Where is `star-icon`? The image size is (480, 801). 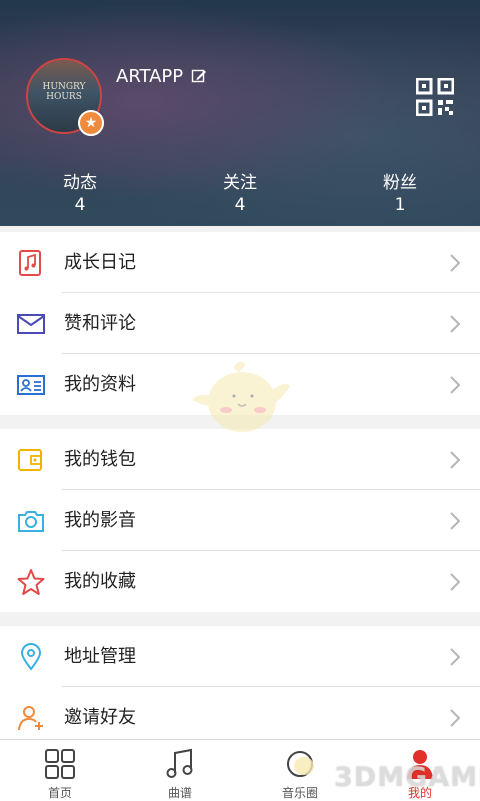 star-icon is located at coordinates (31, 582).